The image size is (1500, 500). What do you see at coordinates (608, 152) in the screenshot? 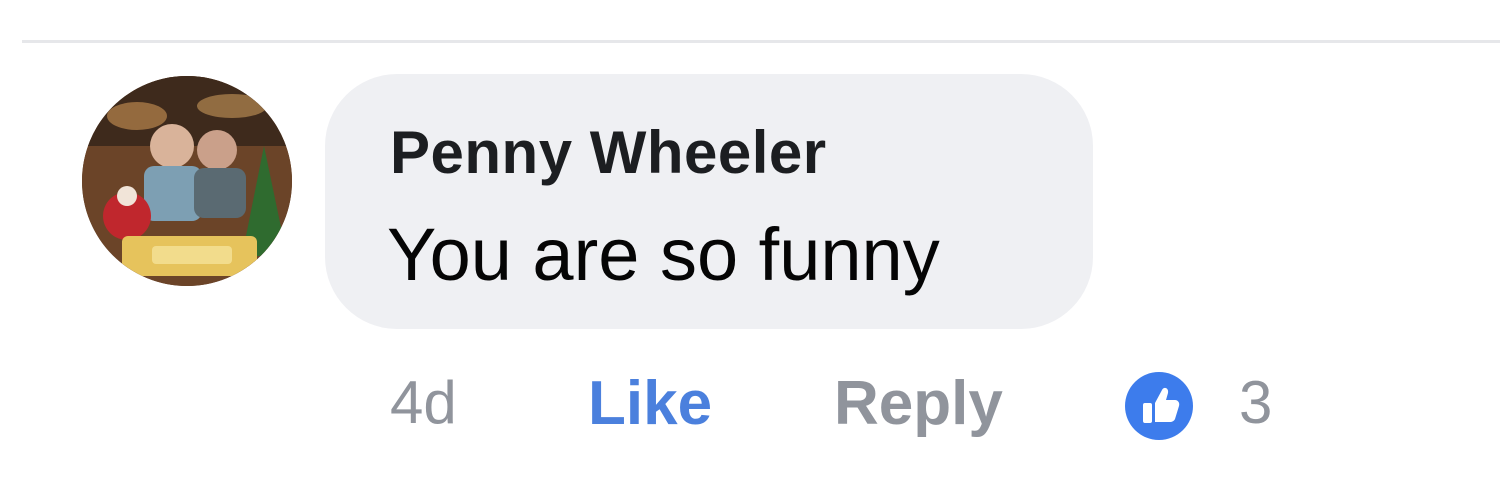
I see `comment-author: Penny Wheeler` at bounding box center [608, 152].